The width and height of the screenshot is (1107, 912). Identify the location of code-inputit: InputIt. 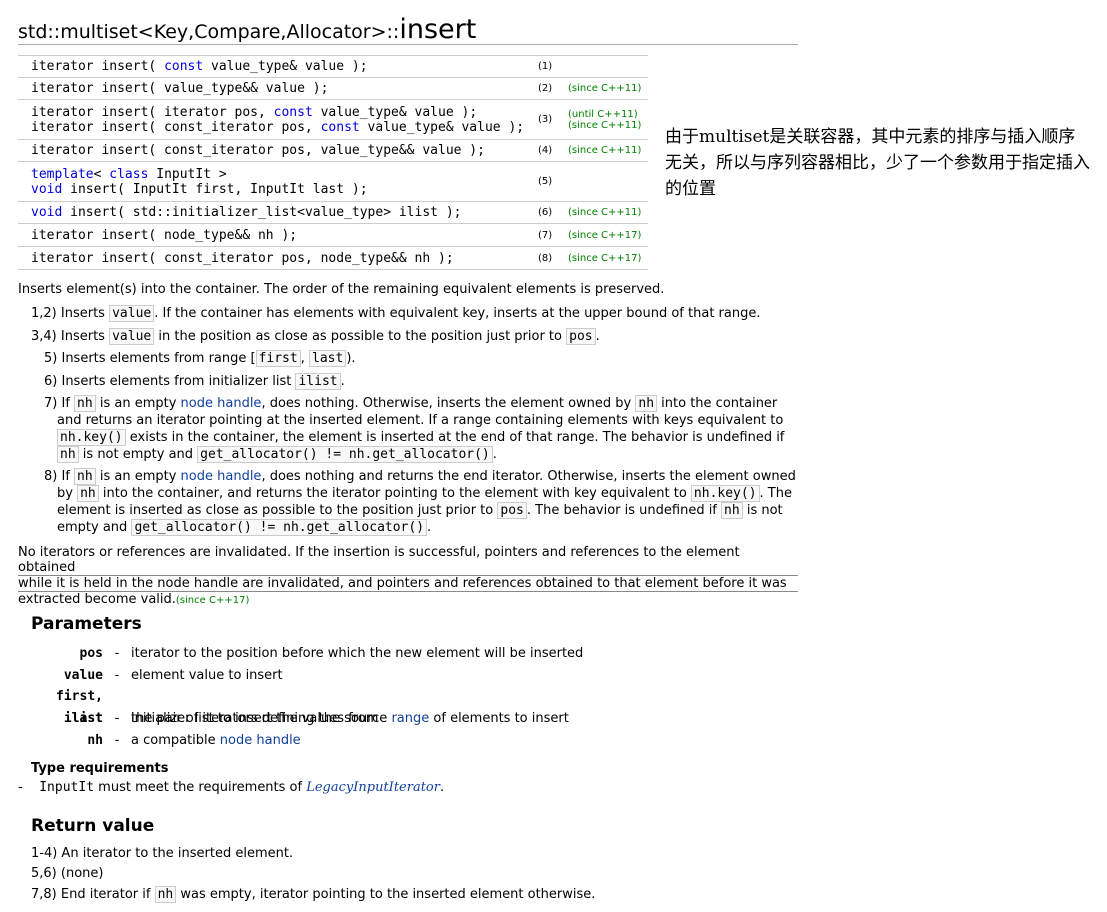
(67, 787).